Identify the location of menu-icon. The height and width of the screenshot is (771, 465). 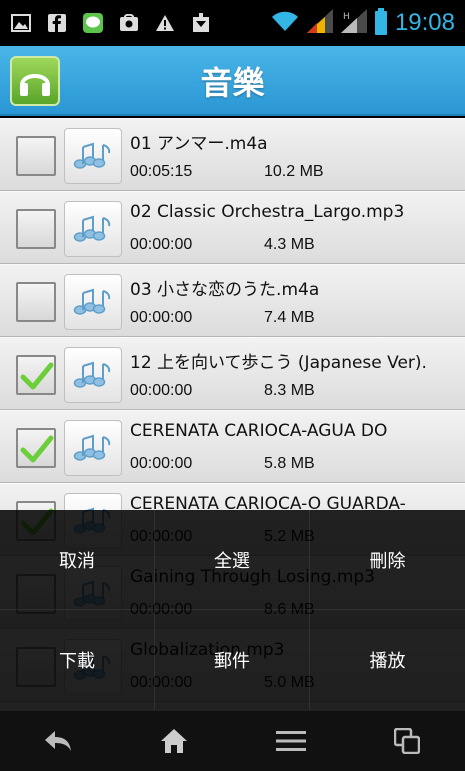
(291, 741).